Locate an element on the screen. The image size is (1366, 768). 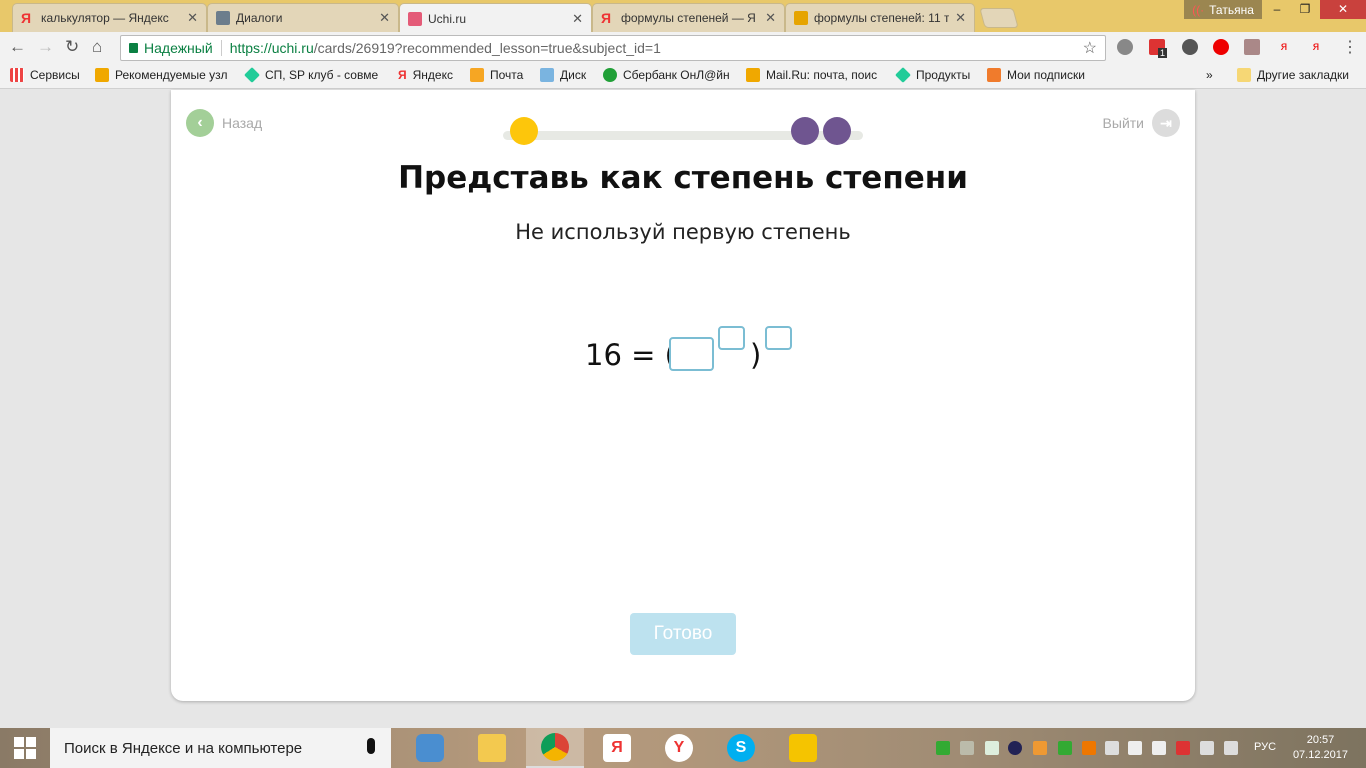
disk-icon is located at coordinates (547, 75).